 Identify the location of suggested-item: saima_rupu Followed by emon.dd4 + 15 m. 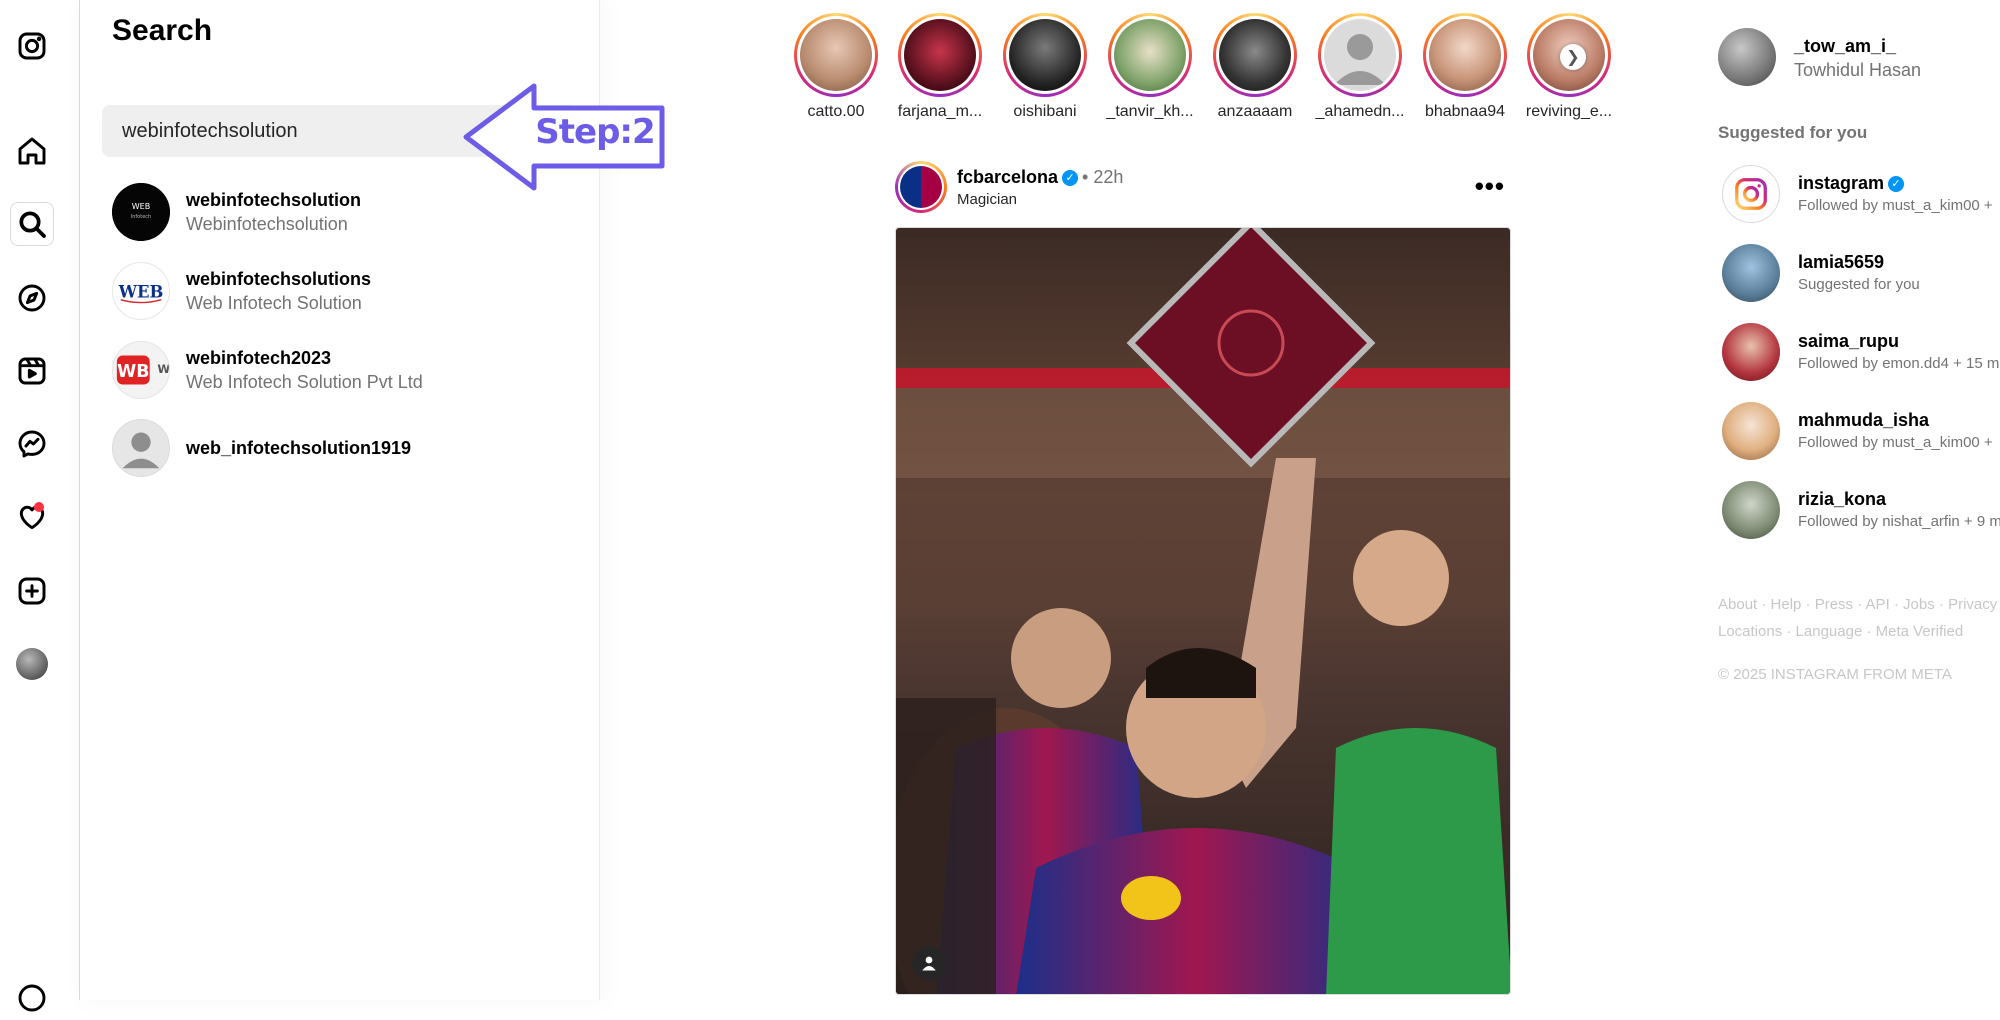
(1861, 353).